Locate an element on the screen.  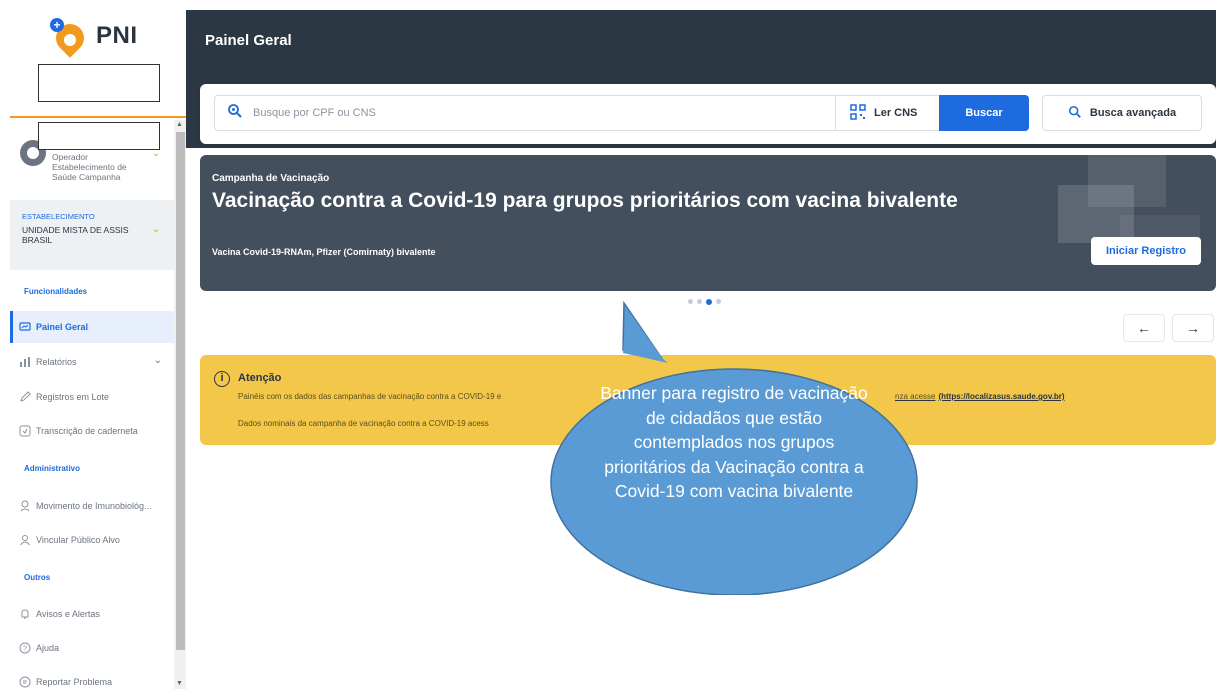
sidebar-item-label: Avisos e Alertas is located at coordinates (68, 614).